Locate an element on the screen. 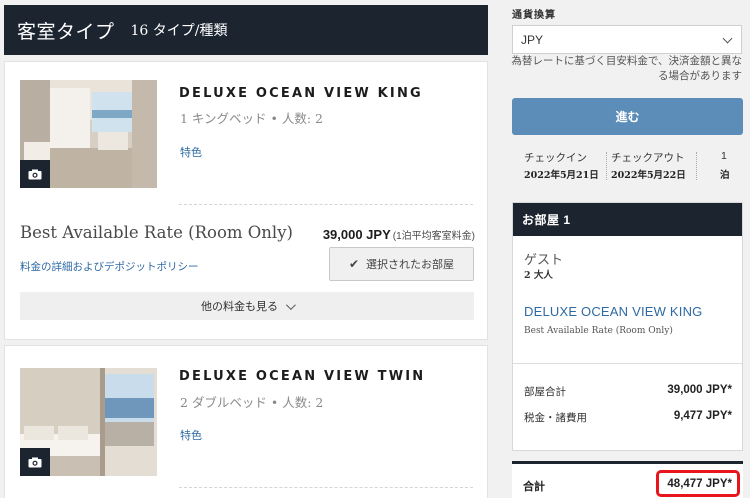 The width and height of the screenshot is (750, 498). currency-label: 通貨換算 is located at coordinates (534, 15).